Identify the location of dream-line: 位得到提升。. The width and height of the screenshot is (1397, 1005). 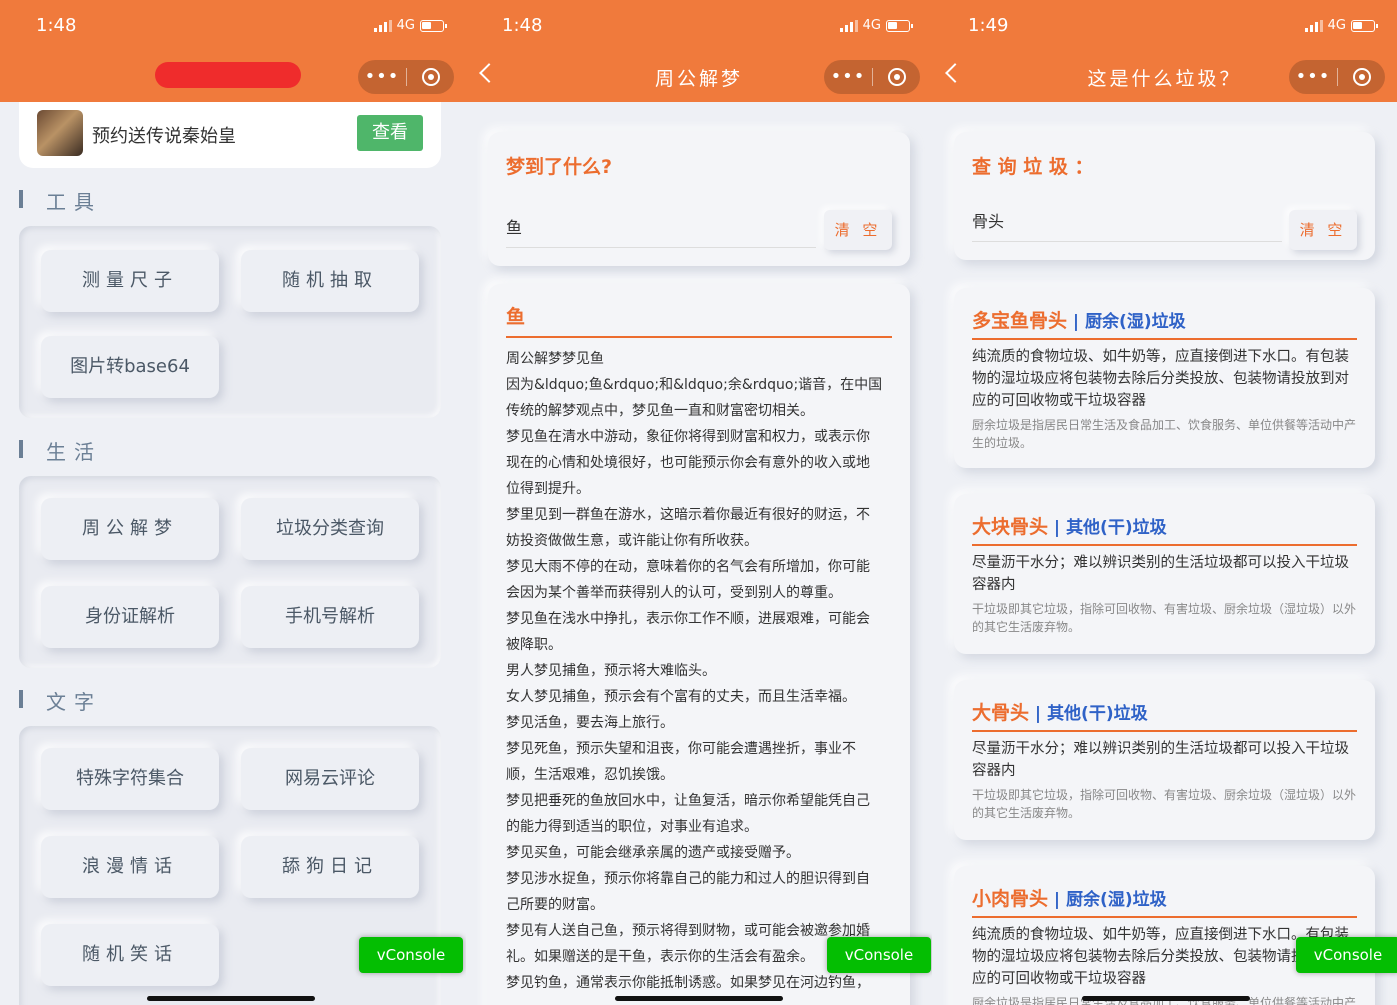
(548, 489).